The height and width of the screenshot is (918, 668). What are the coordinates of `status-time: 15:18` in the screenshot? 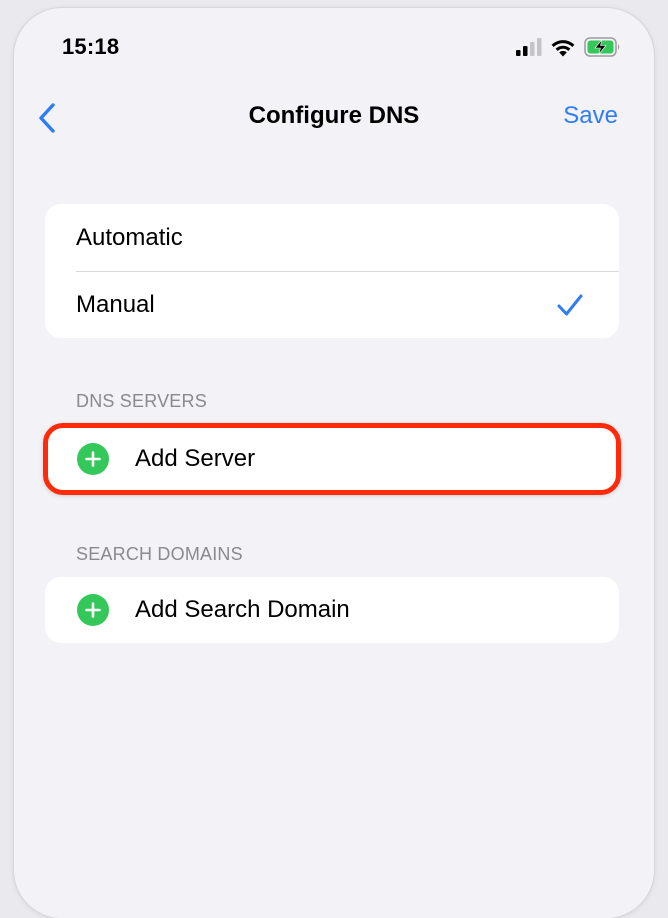 It's located at (91, 46).